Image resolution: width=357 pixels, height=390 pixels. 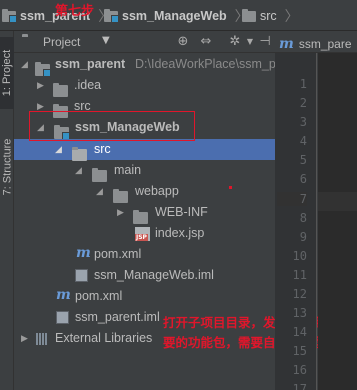 I want to click on libraries-icon, so click(x=43, y=339).